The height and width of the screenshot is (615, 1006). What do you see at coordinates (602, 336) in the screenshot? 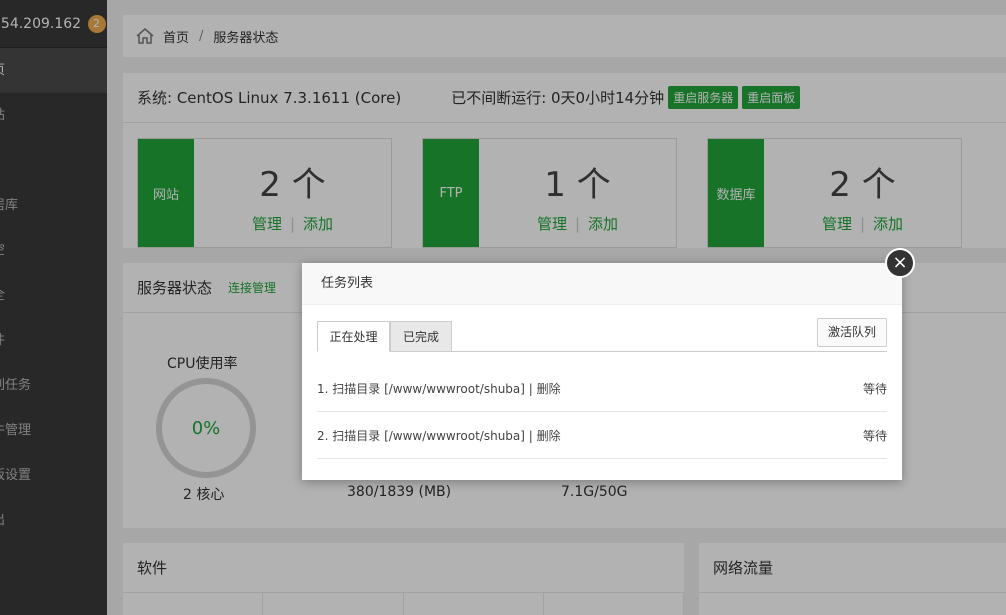
I see `task-tabs: 正在处理 已完成` at bounding box center [602, 336].